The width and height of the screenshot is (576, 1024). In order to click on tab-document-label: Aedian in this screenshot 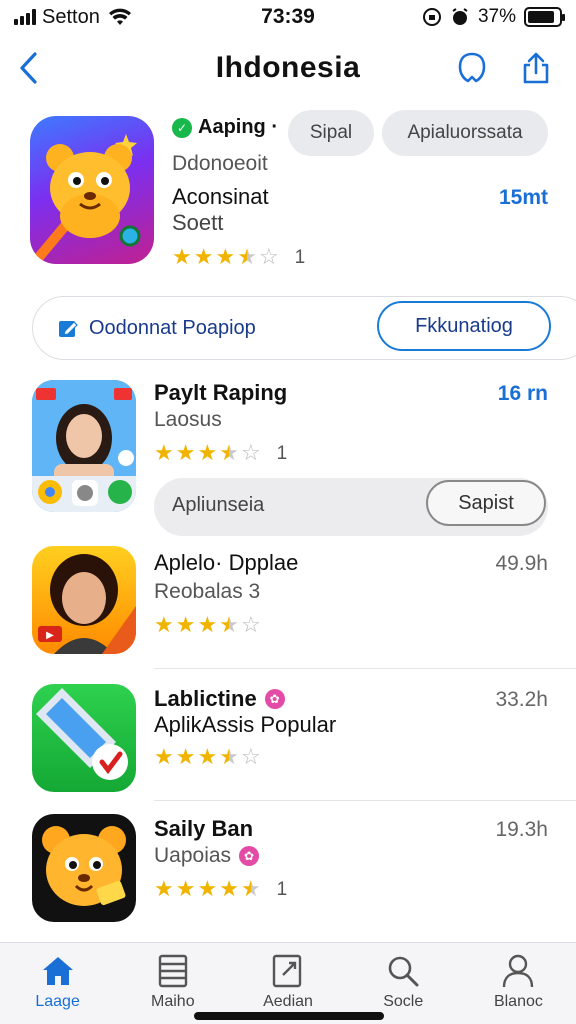, I will do `click(288, 1001)`.